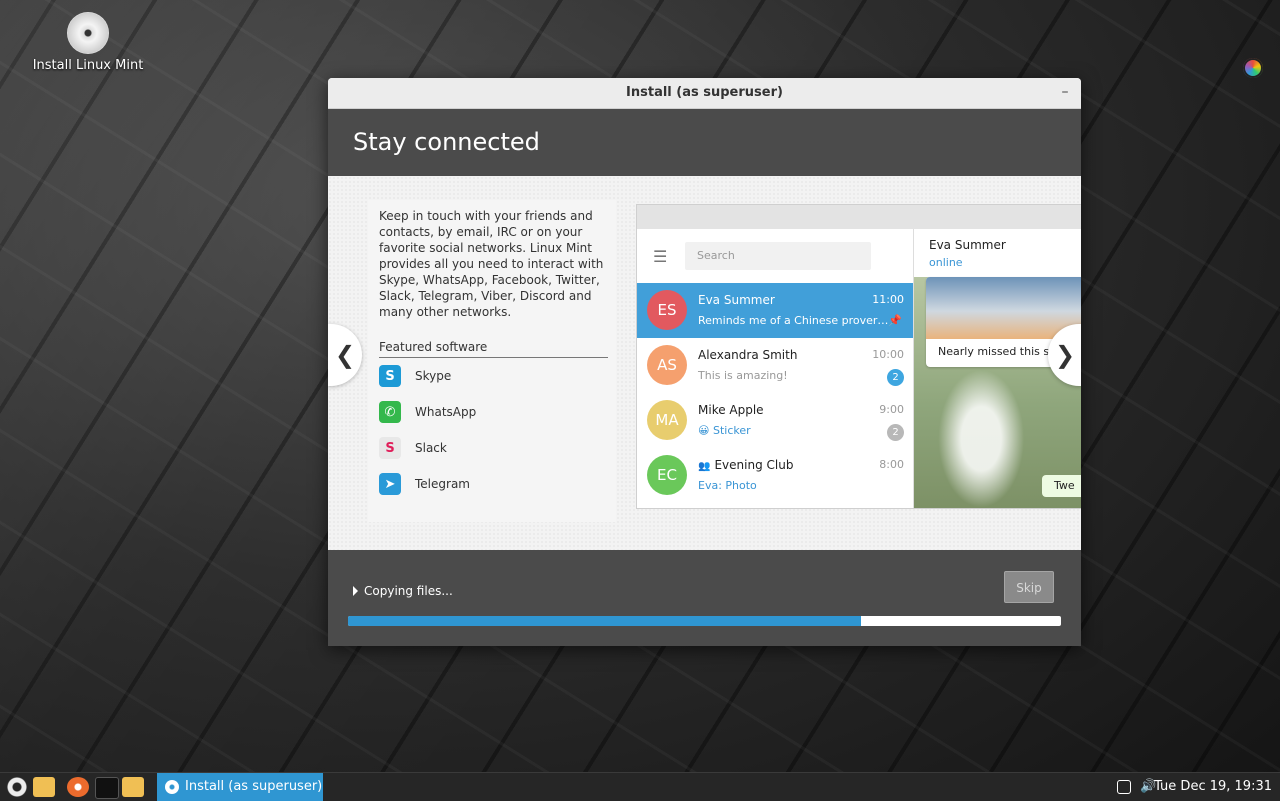 Image resolution: width=1280 pixels, height=801 pixels. Describe the element at coordinates (891, 464) in the screenshot. I see `chat-time: 8:00` at that location.